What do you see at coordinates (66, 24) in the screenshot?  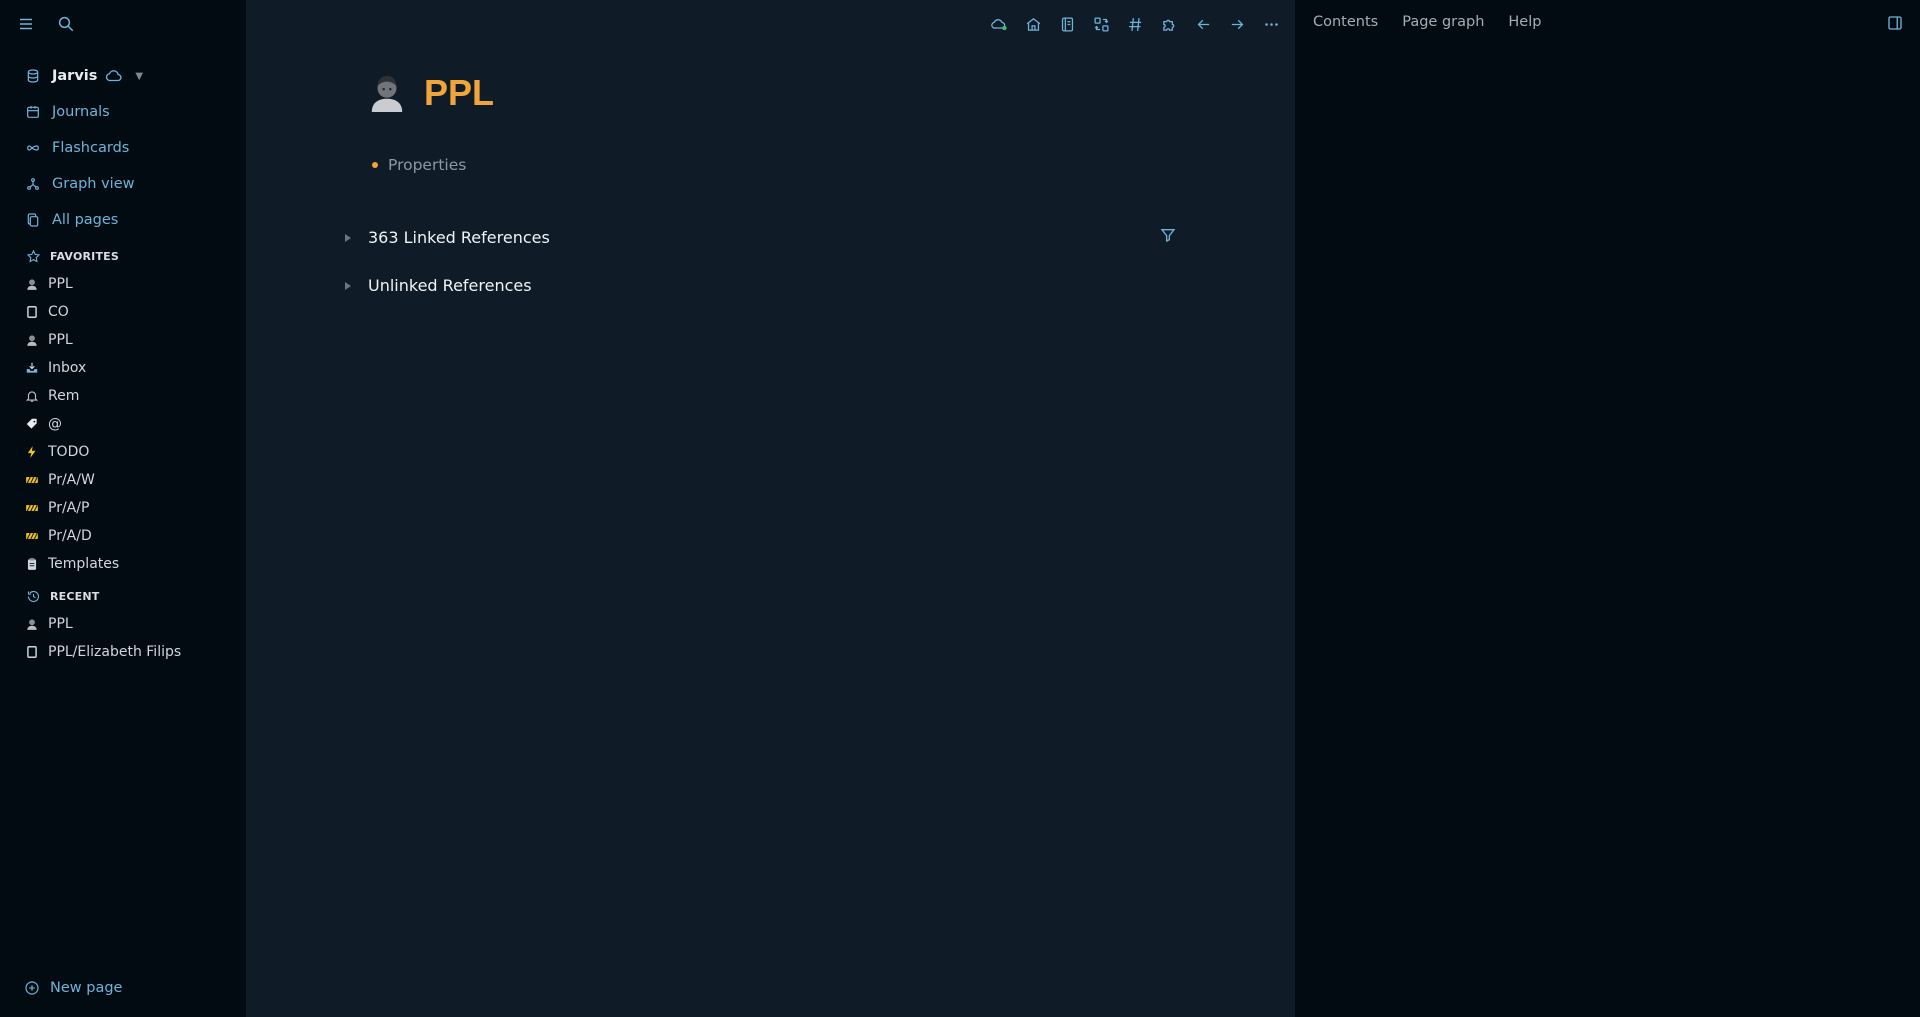 I see `search-icon` at bounding box center [66, 24].